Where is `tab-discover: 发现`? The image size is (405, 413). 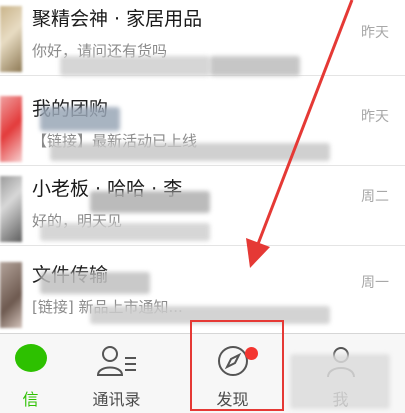 tab-discover: 发现 is located at coordinates (232, 373).